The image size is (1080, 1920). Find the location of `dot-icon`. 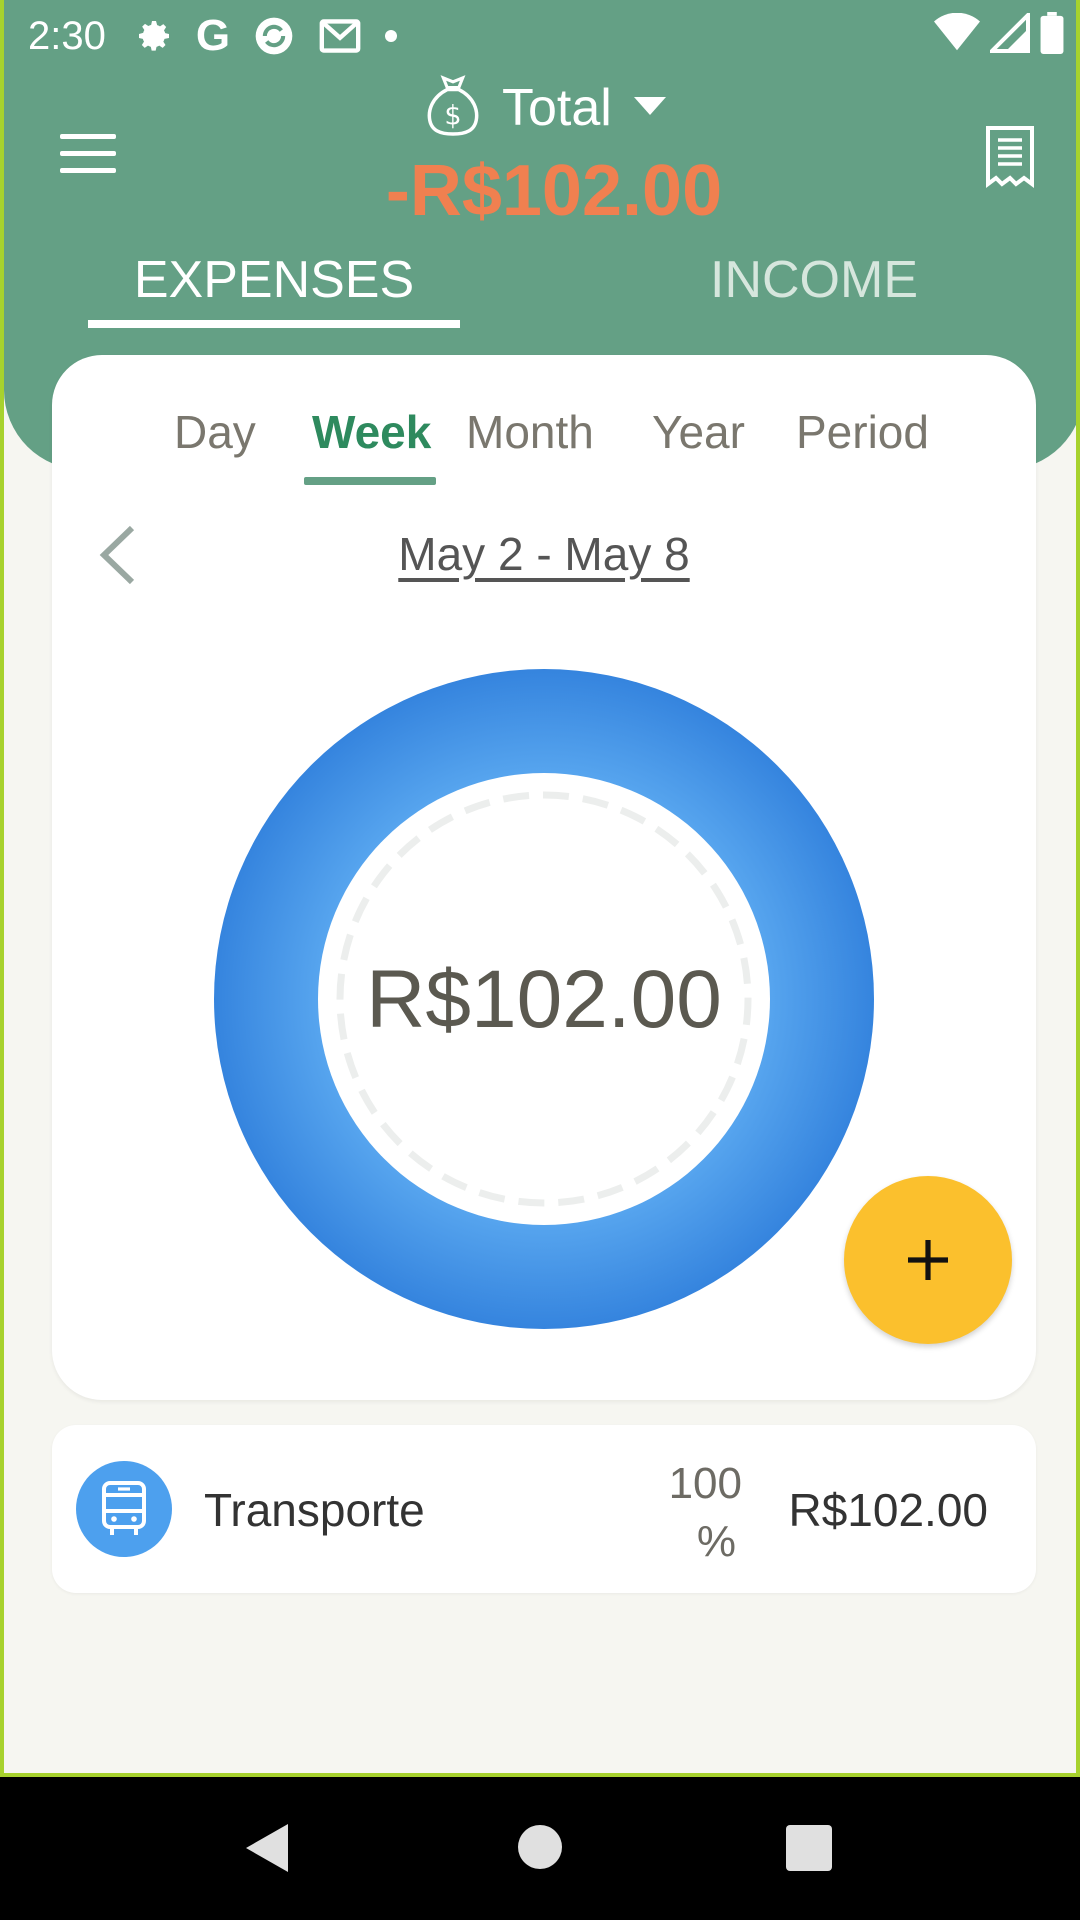

dot-icon is located at coordinates (391, 36).